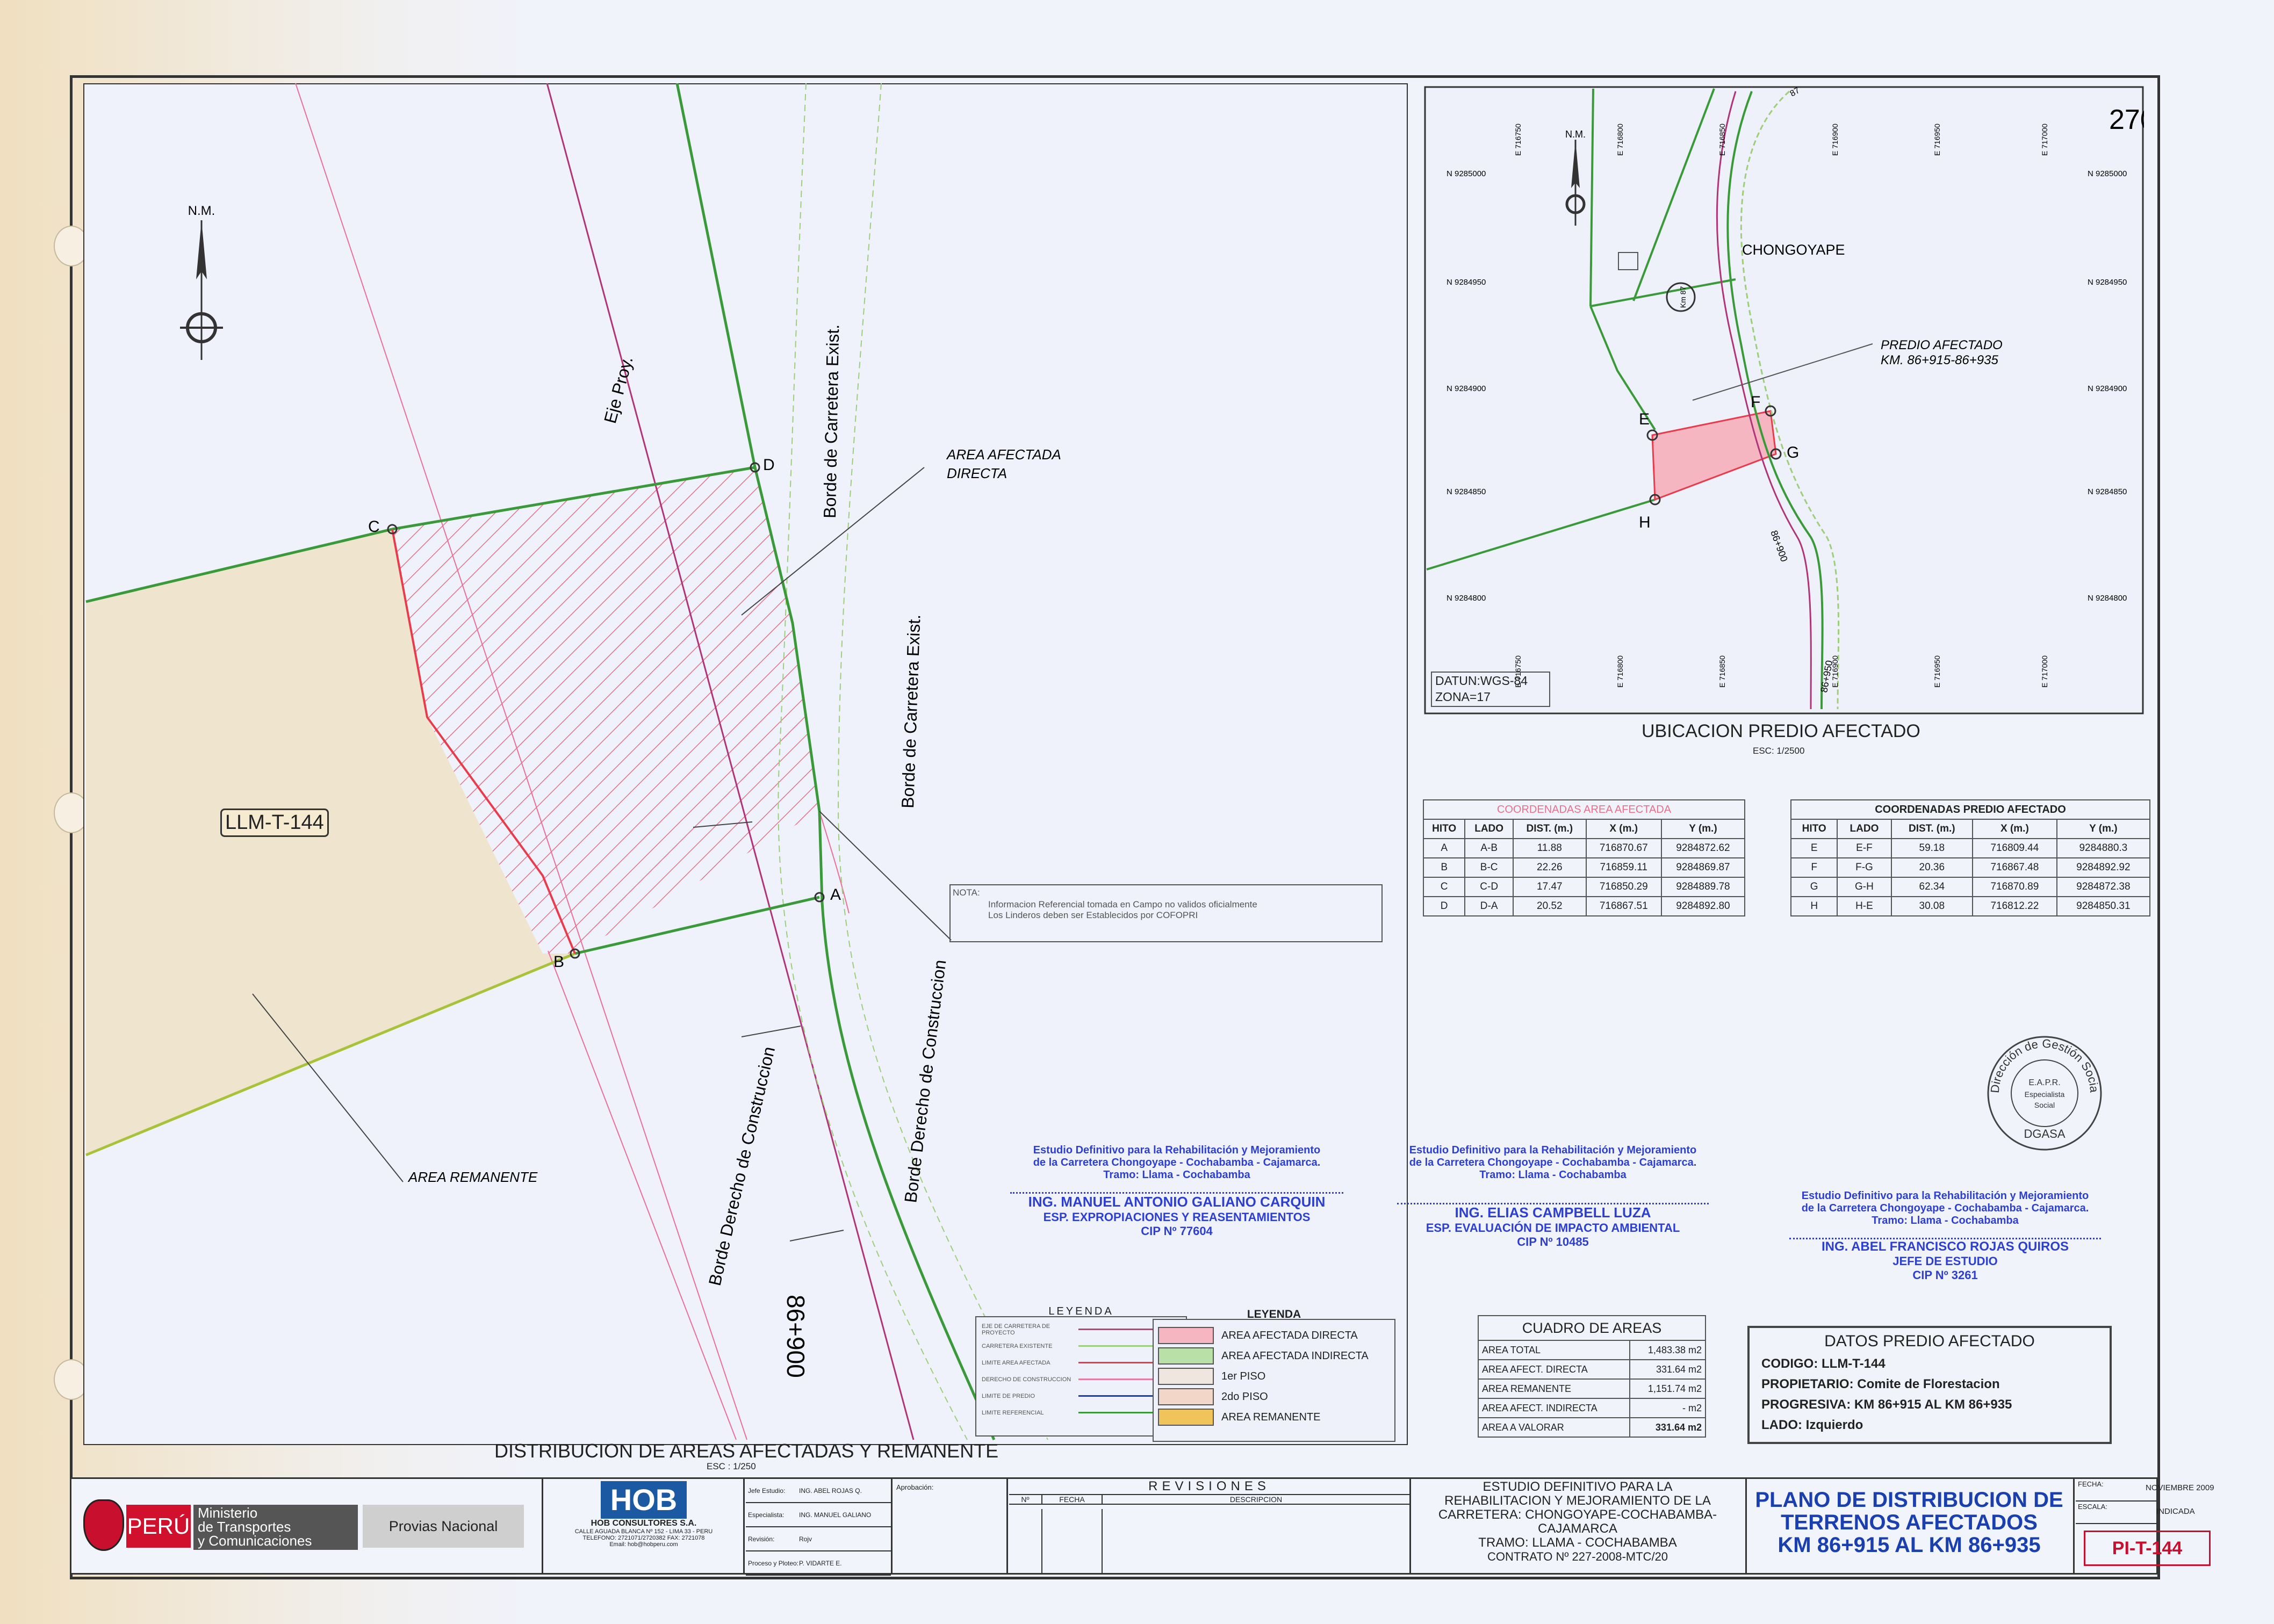 The width and height of the screenshot is (2274, 1624). I want to click on easting-label: E 716850, so click(1722, 671).